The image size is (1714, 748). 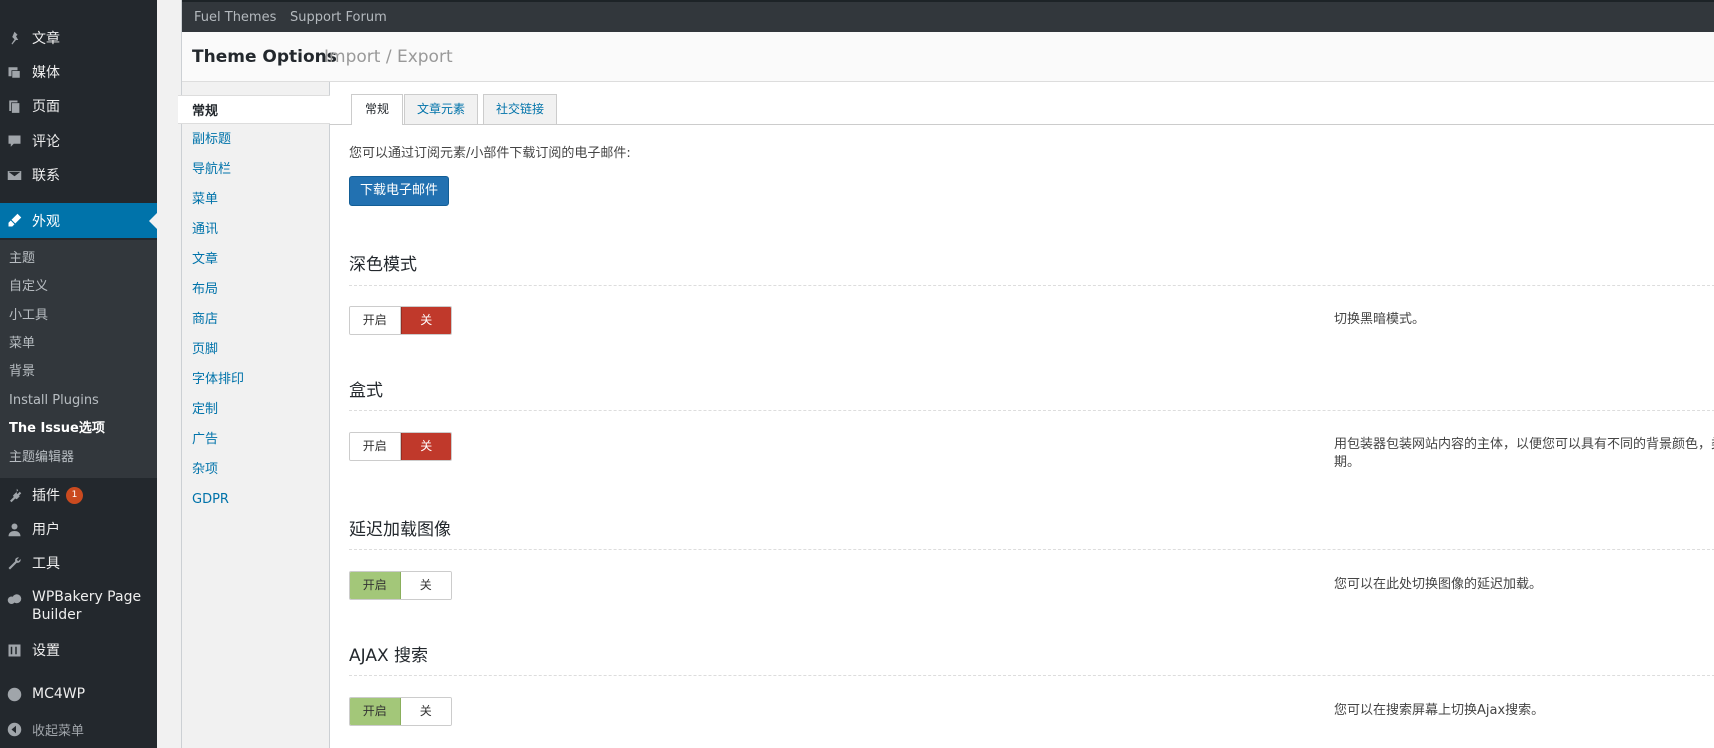 I want to click on collapse-icon, so click(x=14, y=729).